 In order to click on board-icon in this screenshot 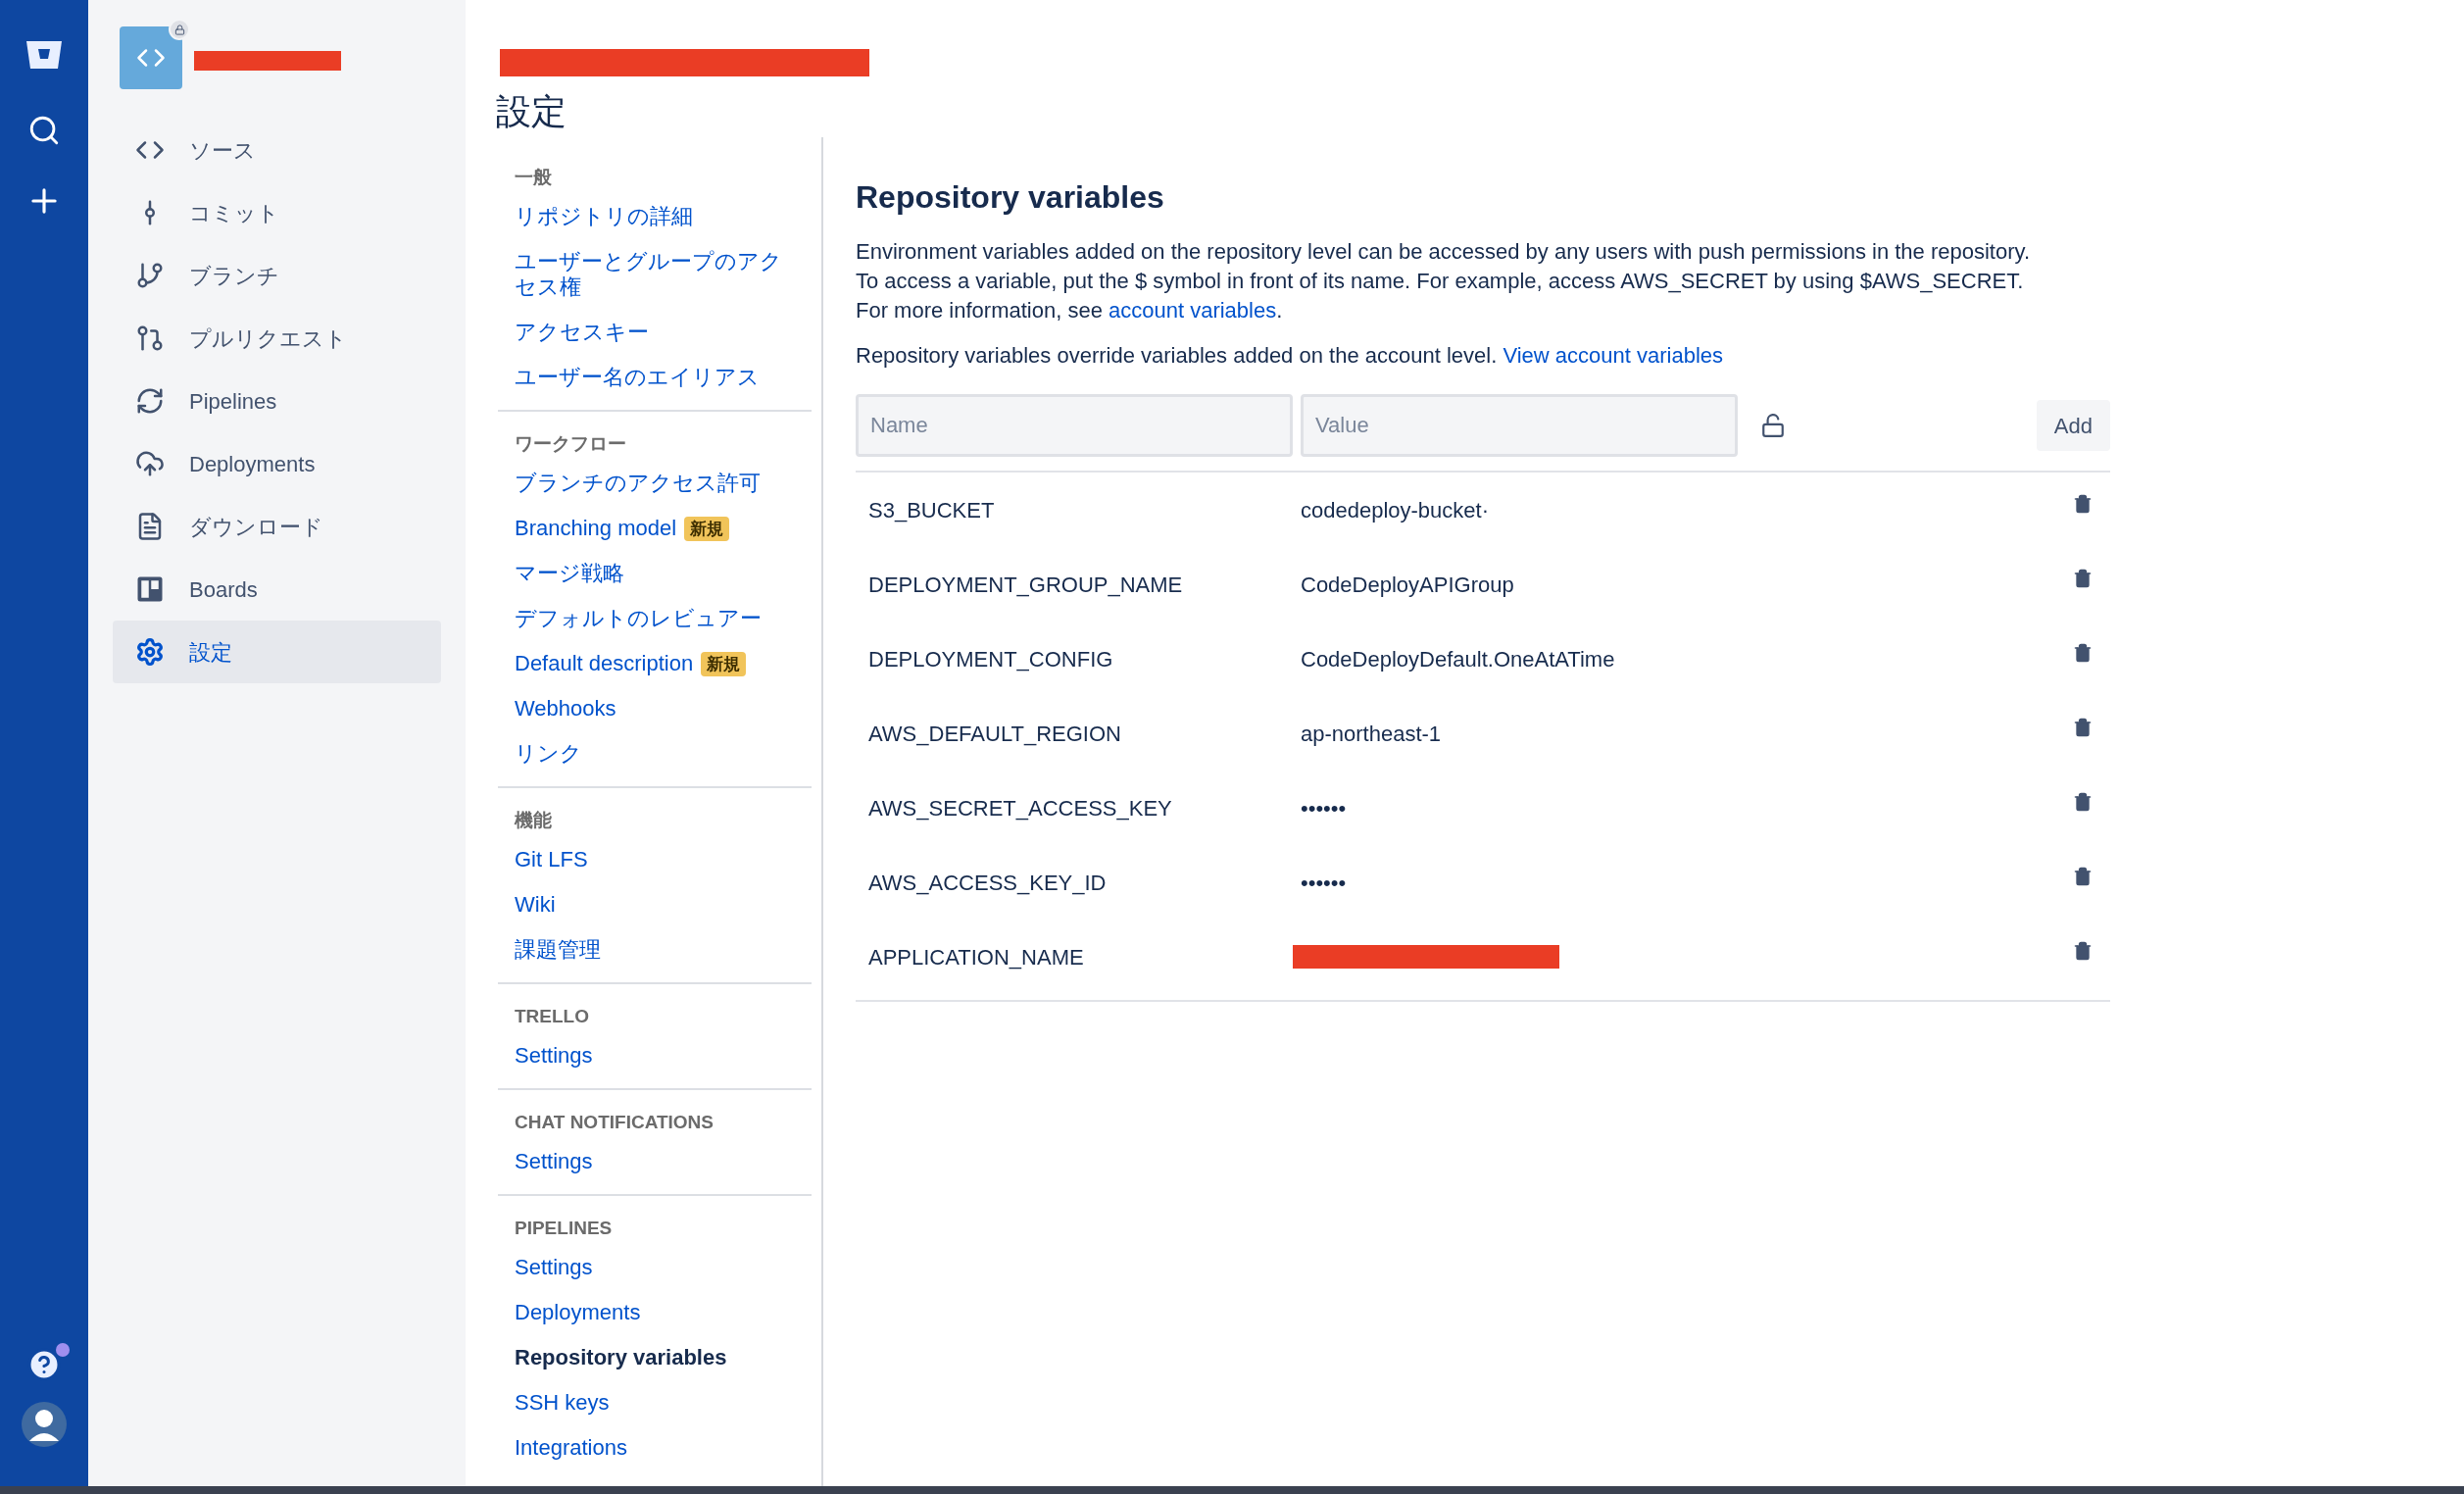, I will do `click(150, 589)`.